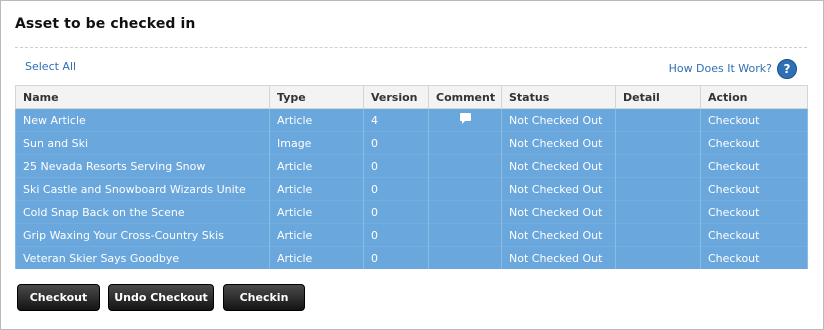 The width and height of the screenshot is (824, 330). Describe the element at coordinates (396, 120) in the screenshot. I see `asset-version: 4` at that location.